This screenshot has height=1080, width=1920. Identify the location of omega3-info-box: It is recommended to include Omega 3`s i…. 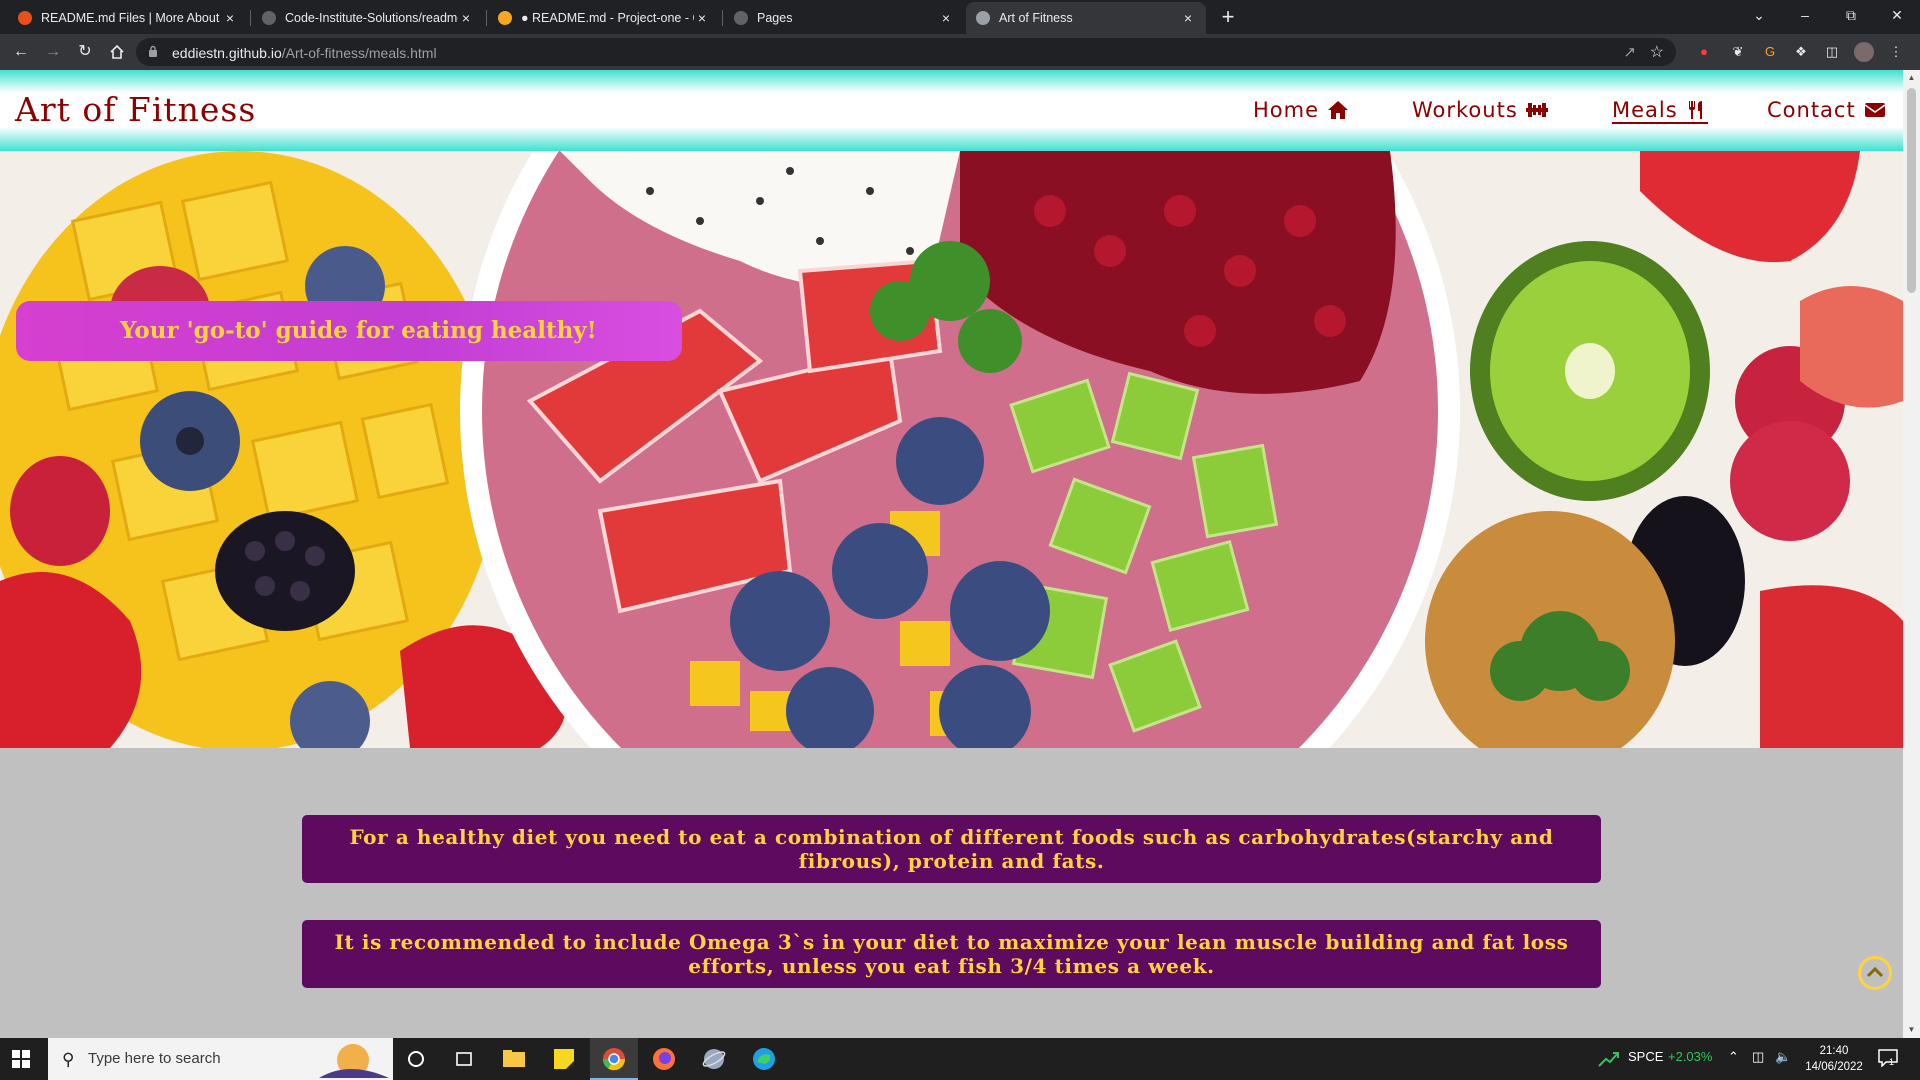
(951, 954).